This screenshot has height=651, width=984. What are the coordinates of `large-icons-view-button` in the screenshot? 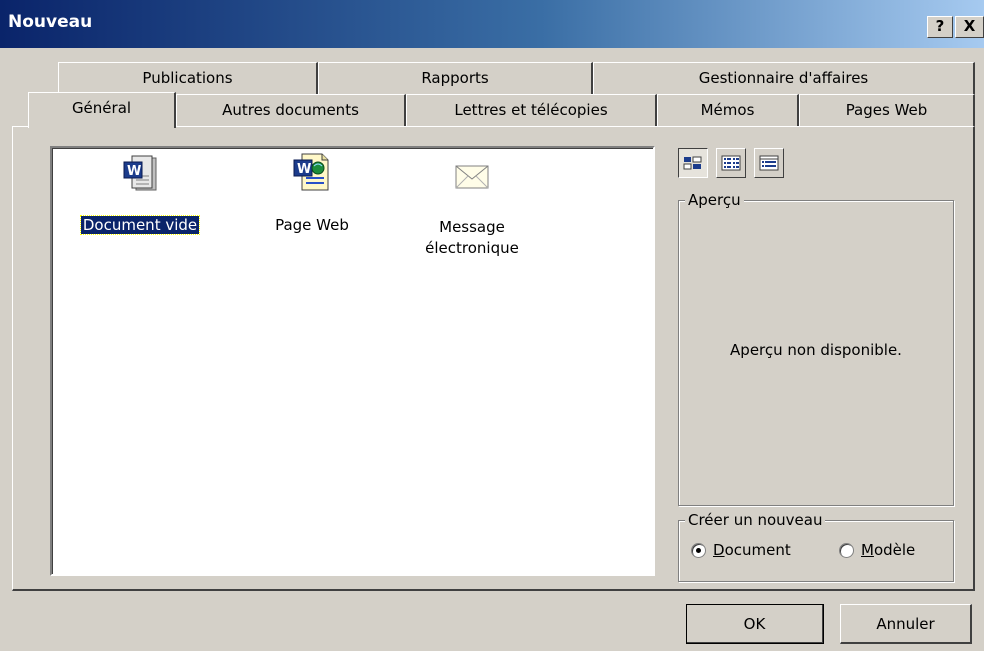 It's located at (693, 163).